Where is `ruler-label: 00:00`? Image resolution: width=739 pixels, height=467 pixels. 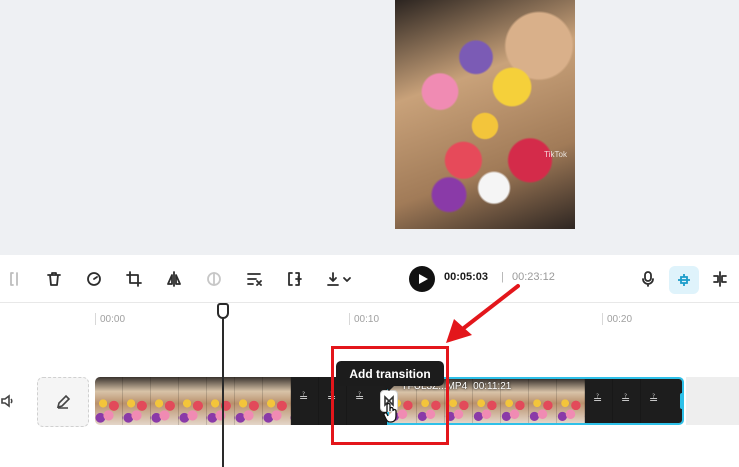
ruler-label: 00:00 is located at coordinates (113, 319).